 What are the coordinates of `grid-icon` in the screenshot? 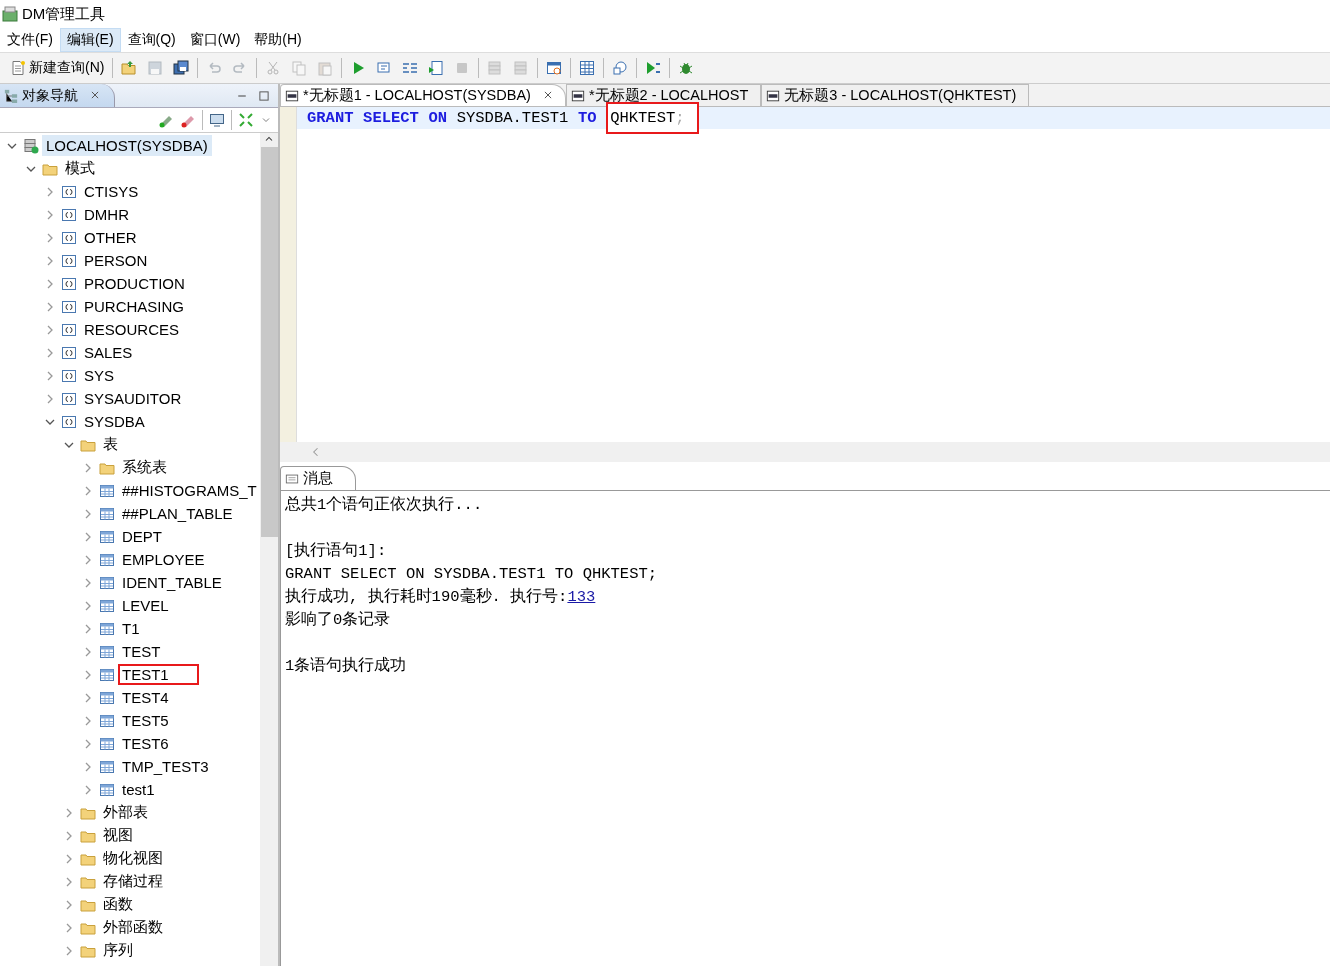 It's located at (587, 68).